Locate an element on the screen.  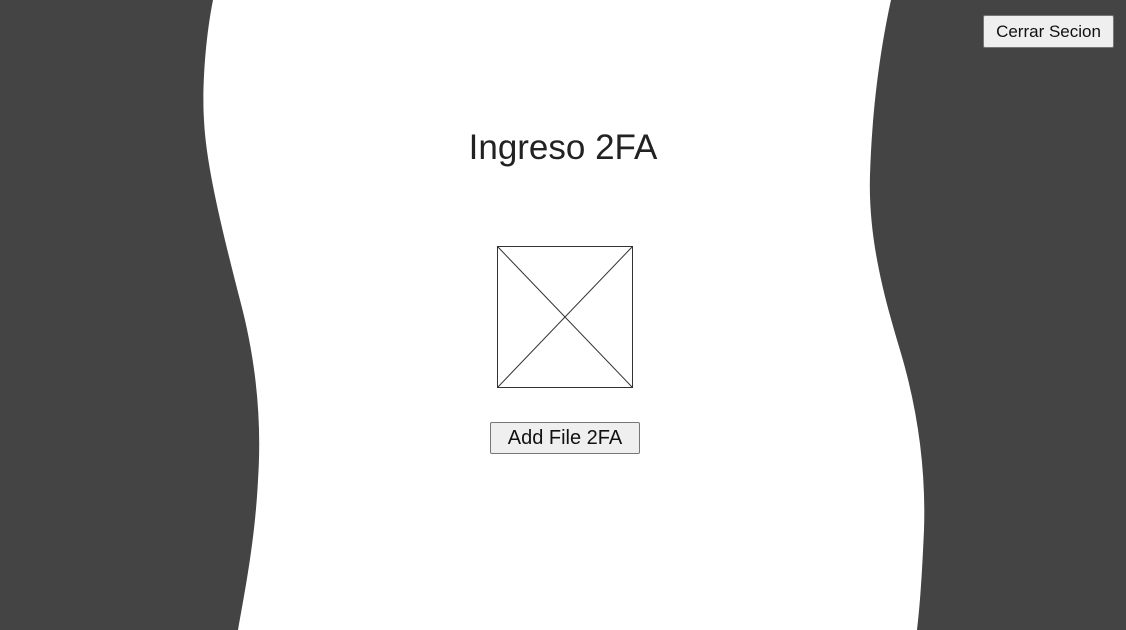
logout-button: Cerrar Secion is located at coordinates (1048, 31).